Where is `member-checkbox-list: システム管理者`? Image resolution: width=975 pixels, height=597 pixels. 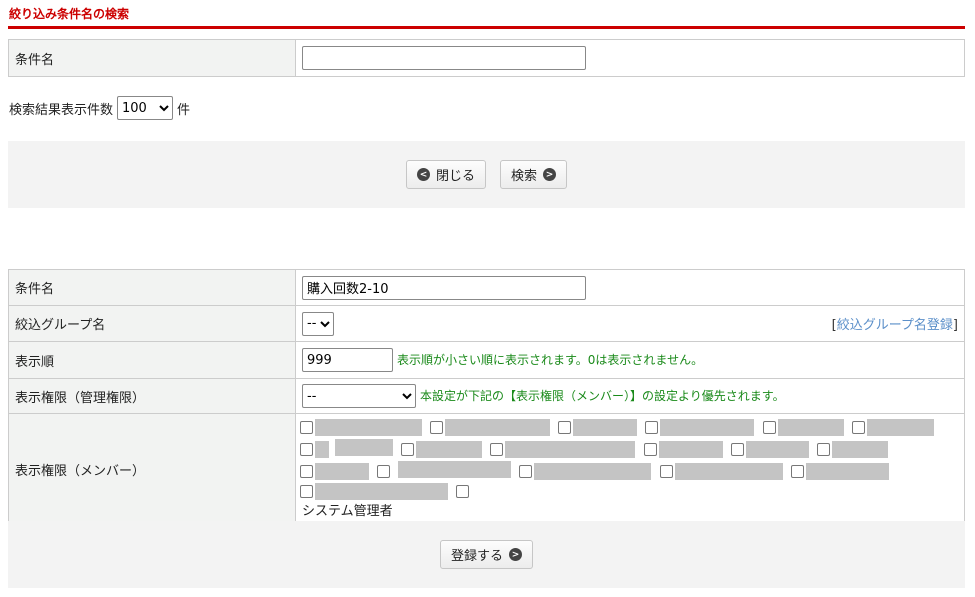 member-checkbox-list: システム管理者 is located at coordinates (630, 469).